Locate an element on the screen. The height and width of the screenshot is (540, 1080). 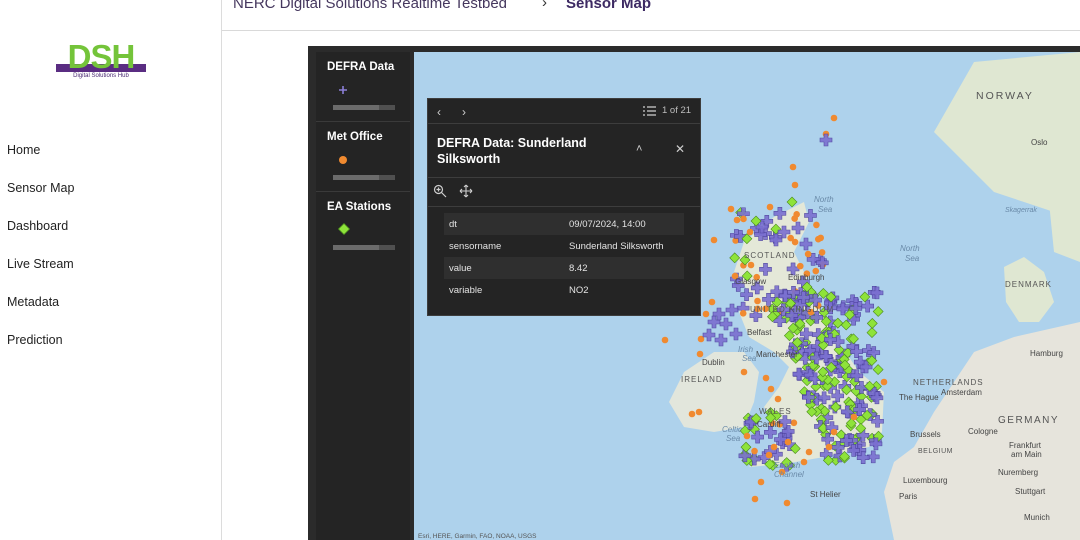
sidebar-item-metadata: Metadata is located at coordinates (37, 311).